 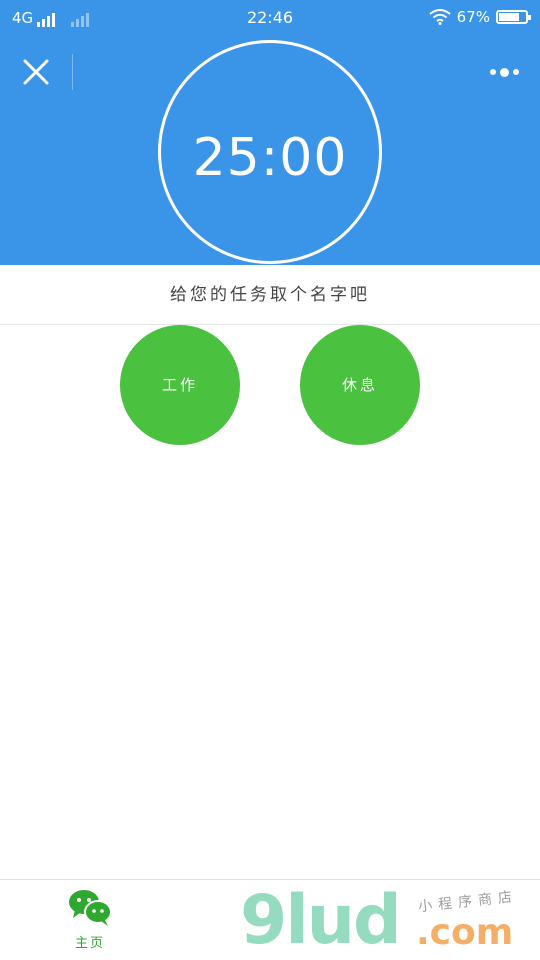 I want to click on watermark-logo: 9lud, so click(x=321, y=920).